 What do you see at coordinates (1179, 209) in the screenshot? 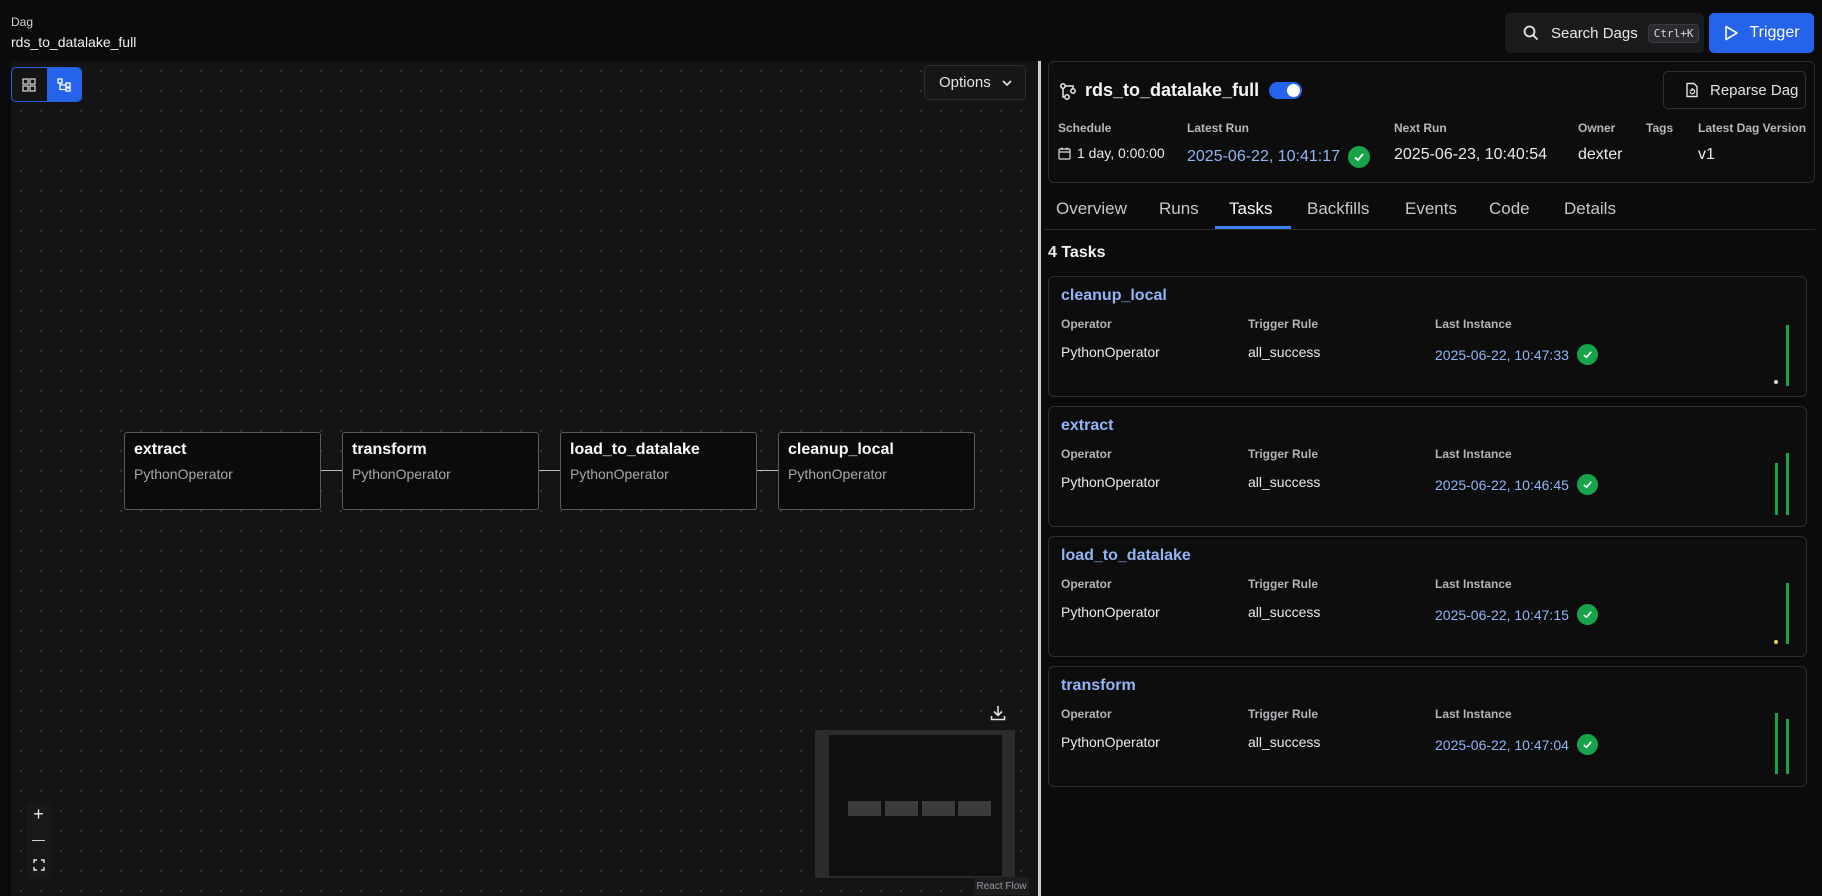
I see `tab-runs: Runs` at bounding box center [1179, 209].